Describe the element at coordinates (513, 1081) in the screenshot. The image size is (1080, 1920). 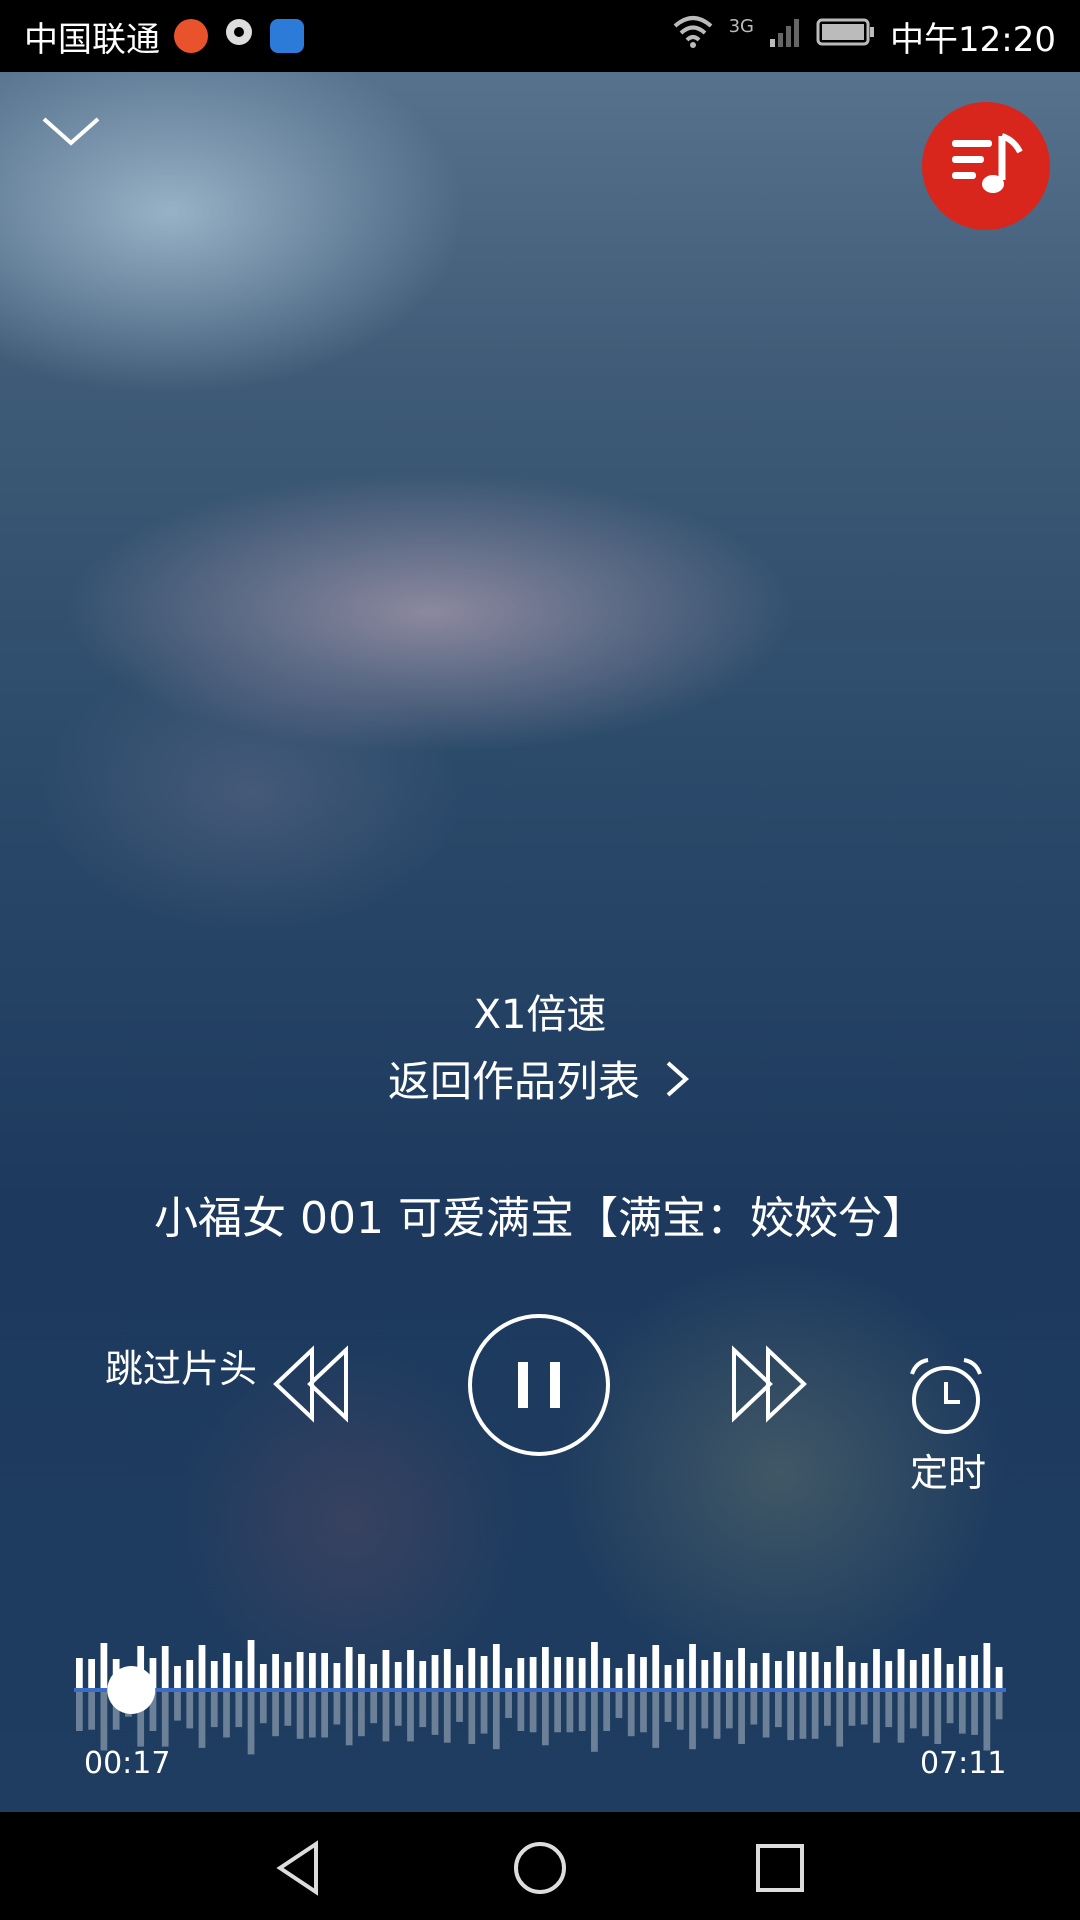
I see `back-to-list-label: 返回作品列表` at that location.